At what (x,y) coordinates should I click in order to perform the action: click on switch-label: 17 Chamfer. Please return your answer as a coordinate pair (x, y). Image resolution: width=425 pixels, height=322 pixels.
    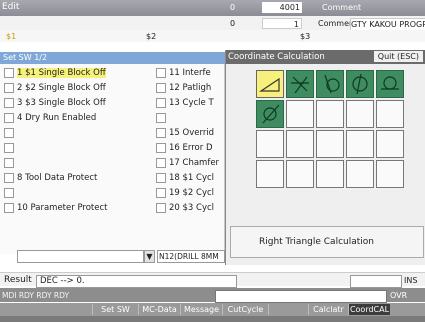
    Looking at the image, I should click on (194, 163).